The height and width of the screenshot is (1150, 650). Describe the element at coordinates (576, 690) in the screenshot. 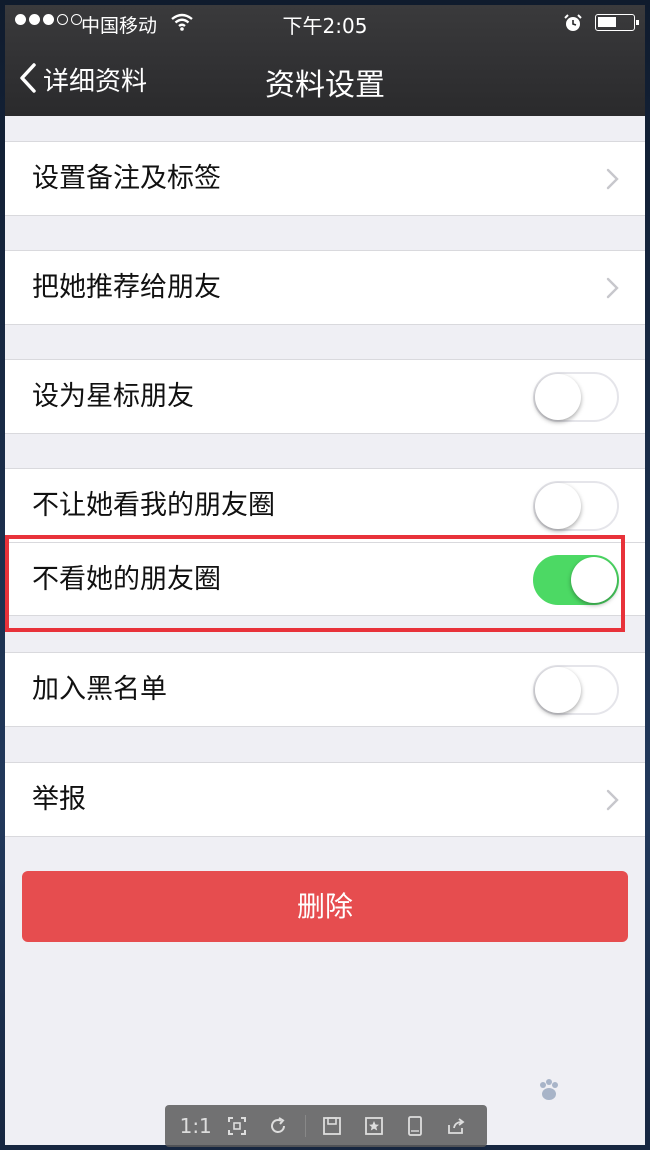

I see `blacklist-toggle` at that location.